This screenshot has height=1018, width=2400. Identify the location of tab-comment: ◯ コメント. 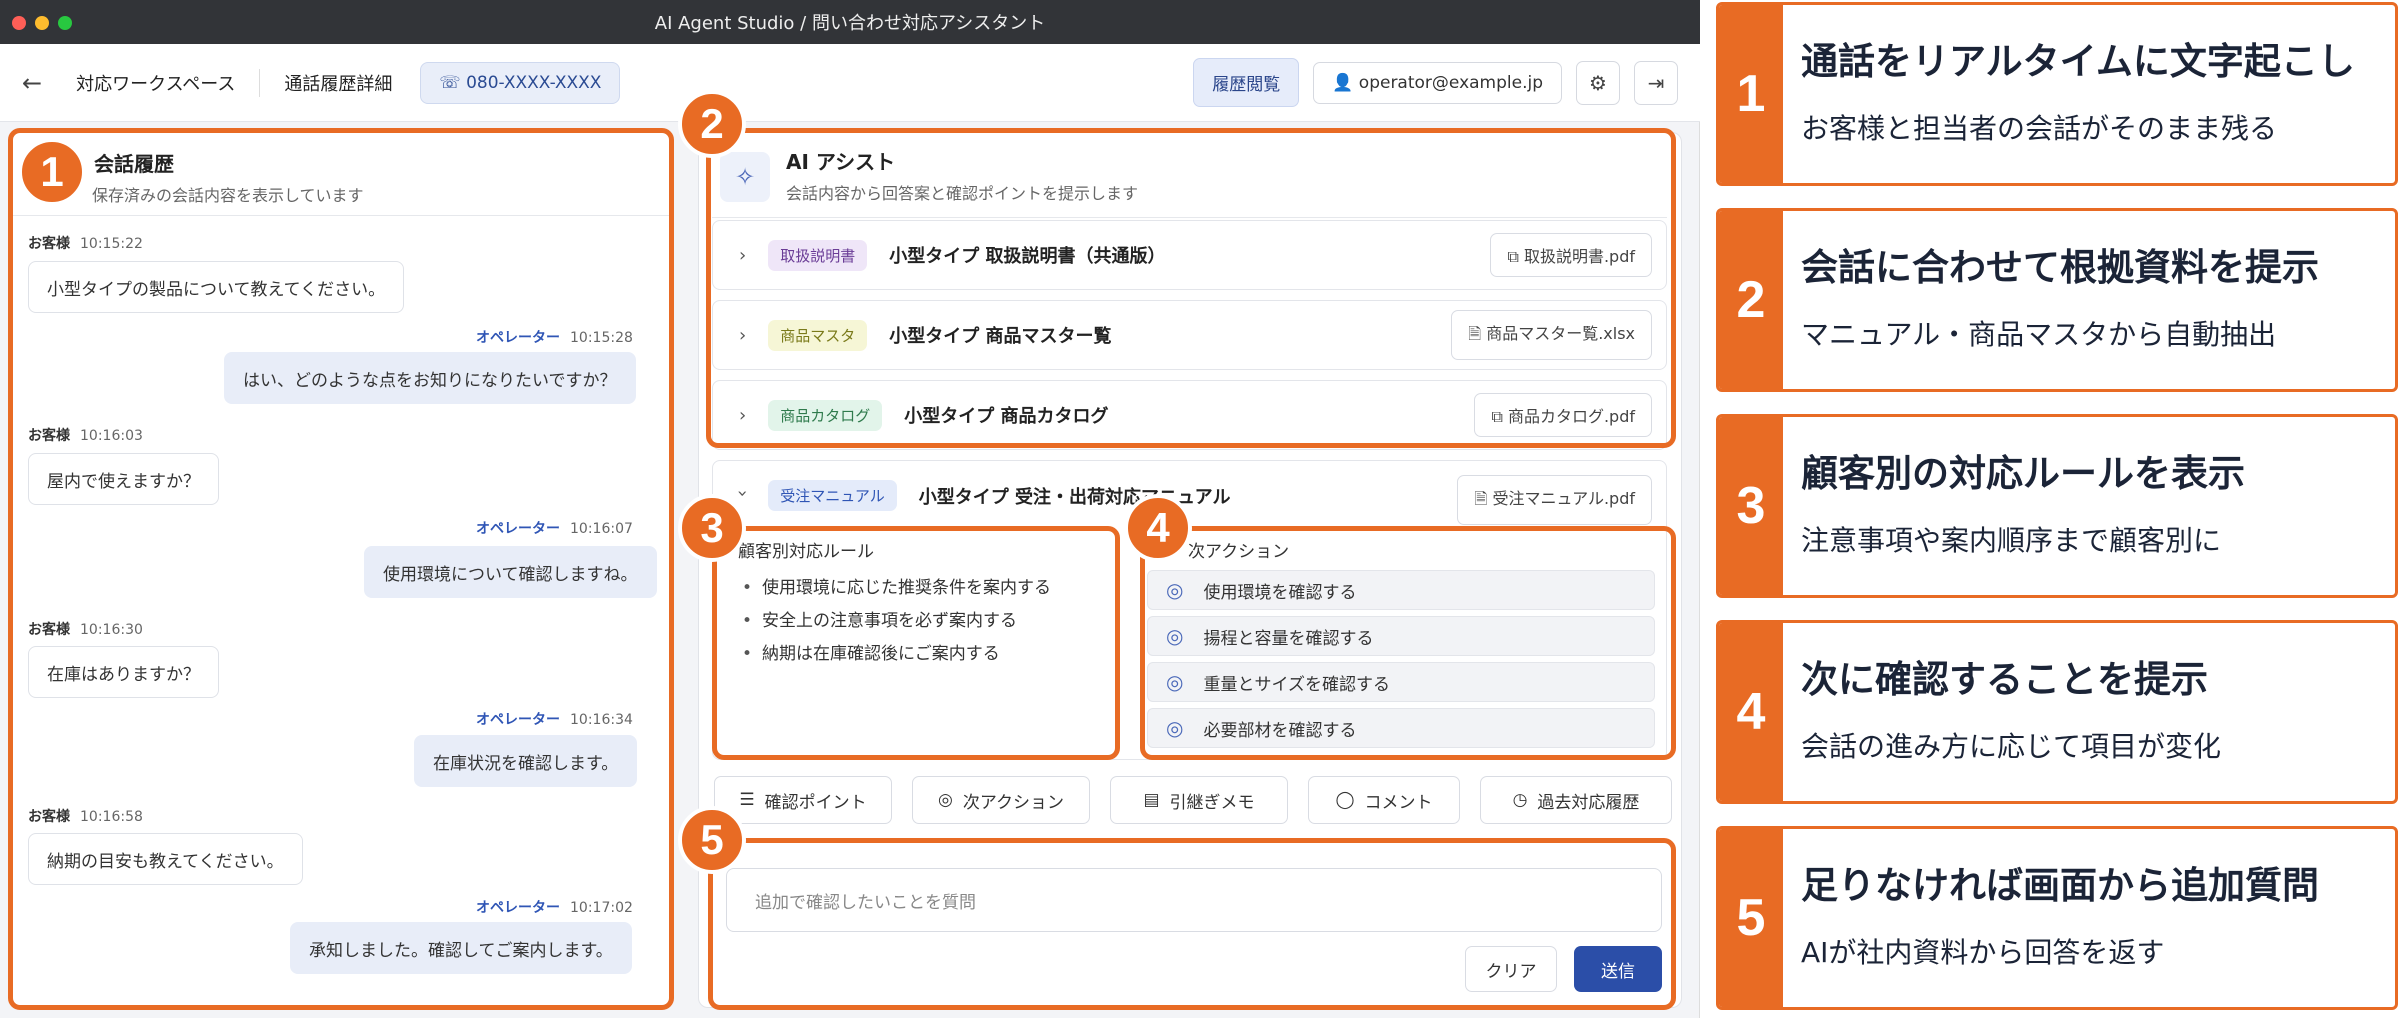
(1384, 800).